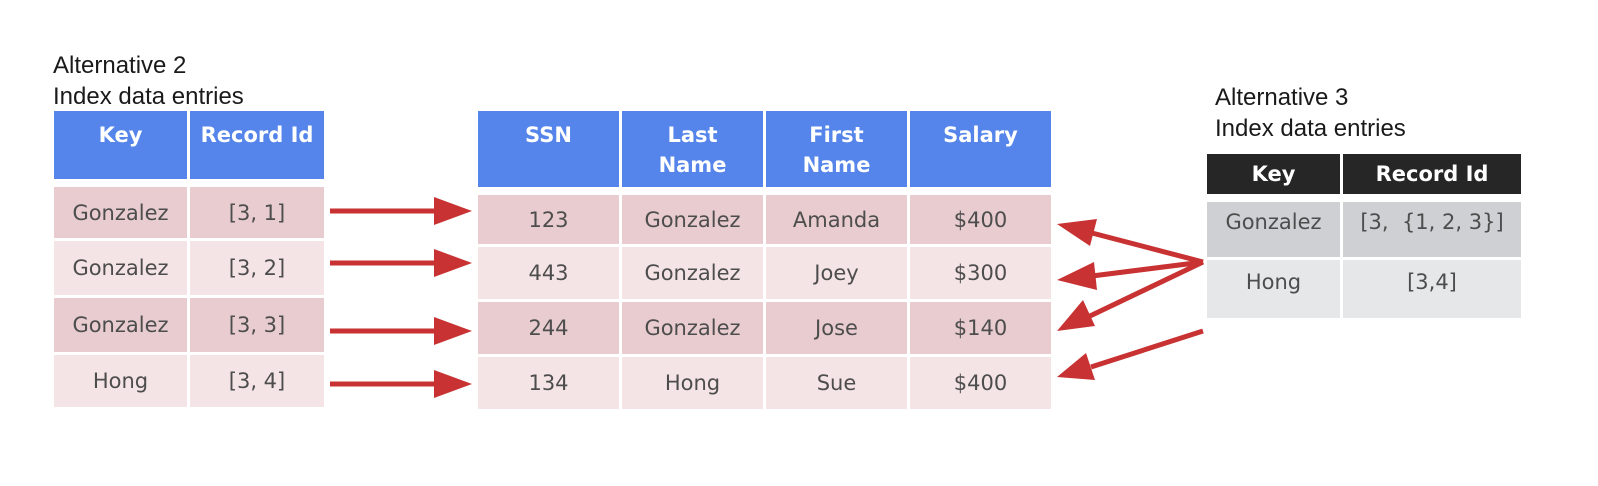 The image size is (1598, 486). What do you see at coordinates (1077, 232) in the screenshot?
I see `arrow-head-alt3-row1` at bounding box center [1077, 232].